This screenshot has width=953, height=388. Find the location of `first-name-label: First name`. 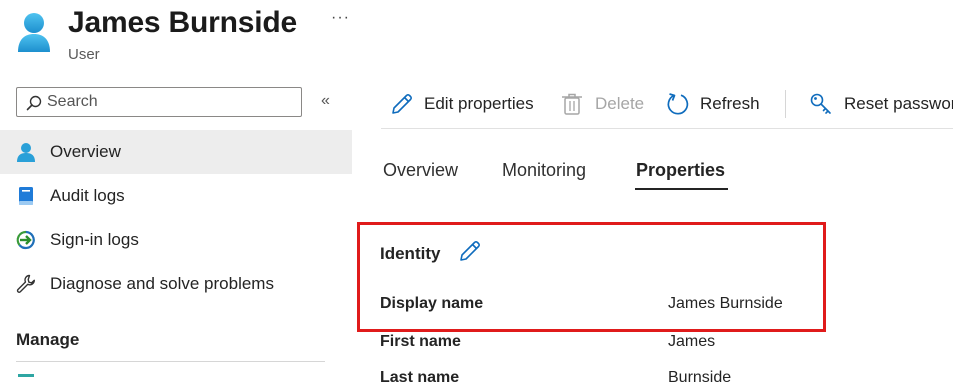

first-name-label: First name is located at coordinates (420, 341).